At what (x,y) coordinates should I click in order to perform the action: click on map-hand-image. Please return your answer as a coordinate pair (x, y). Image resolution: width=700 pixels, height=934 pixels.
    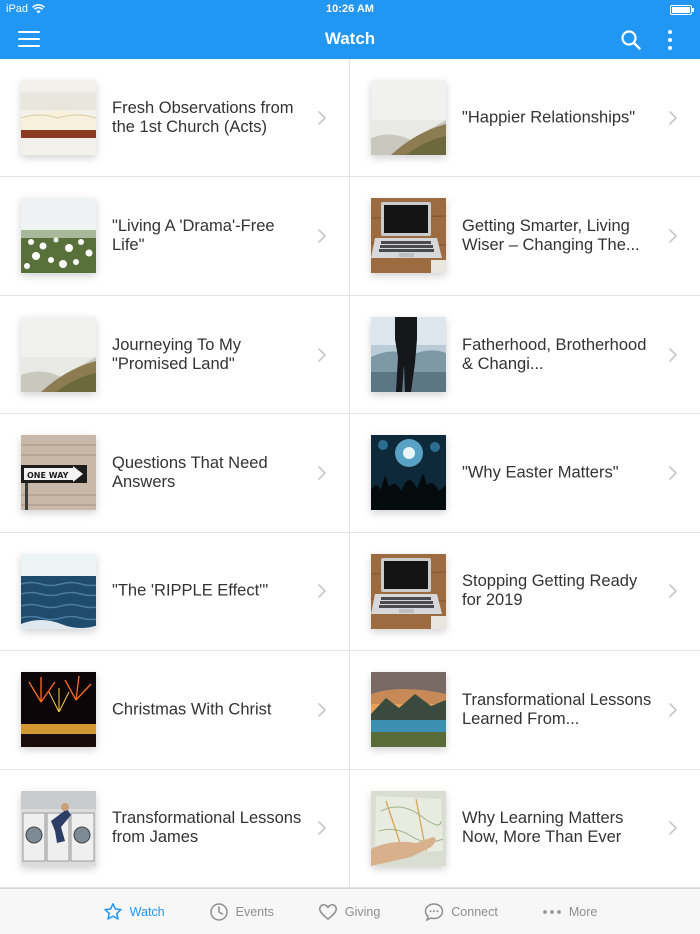
    Looking at the image, I should click on (408, 828).